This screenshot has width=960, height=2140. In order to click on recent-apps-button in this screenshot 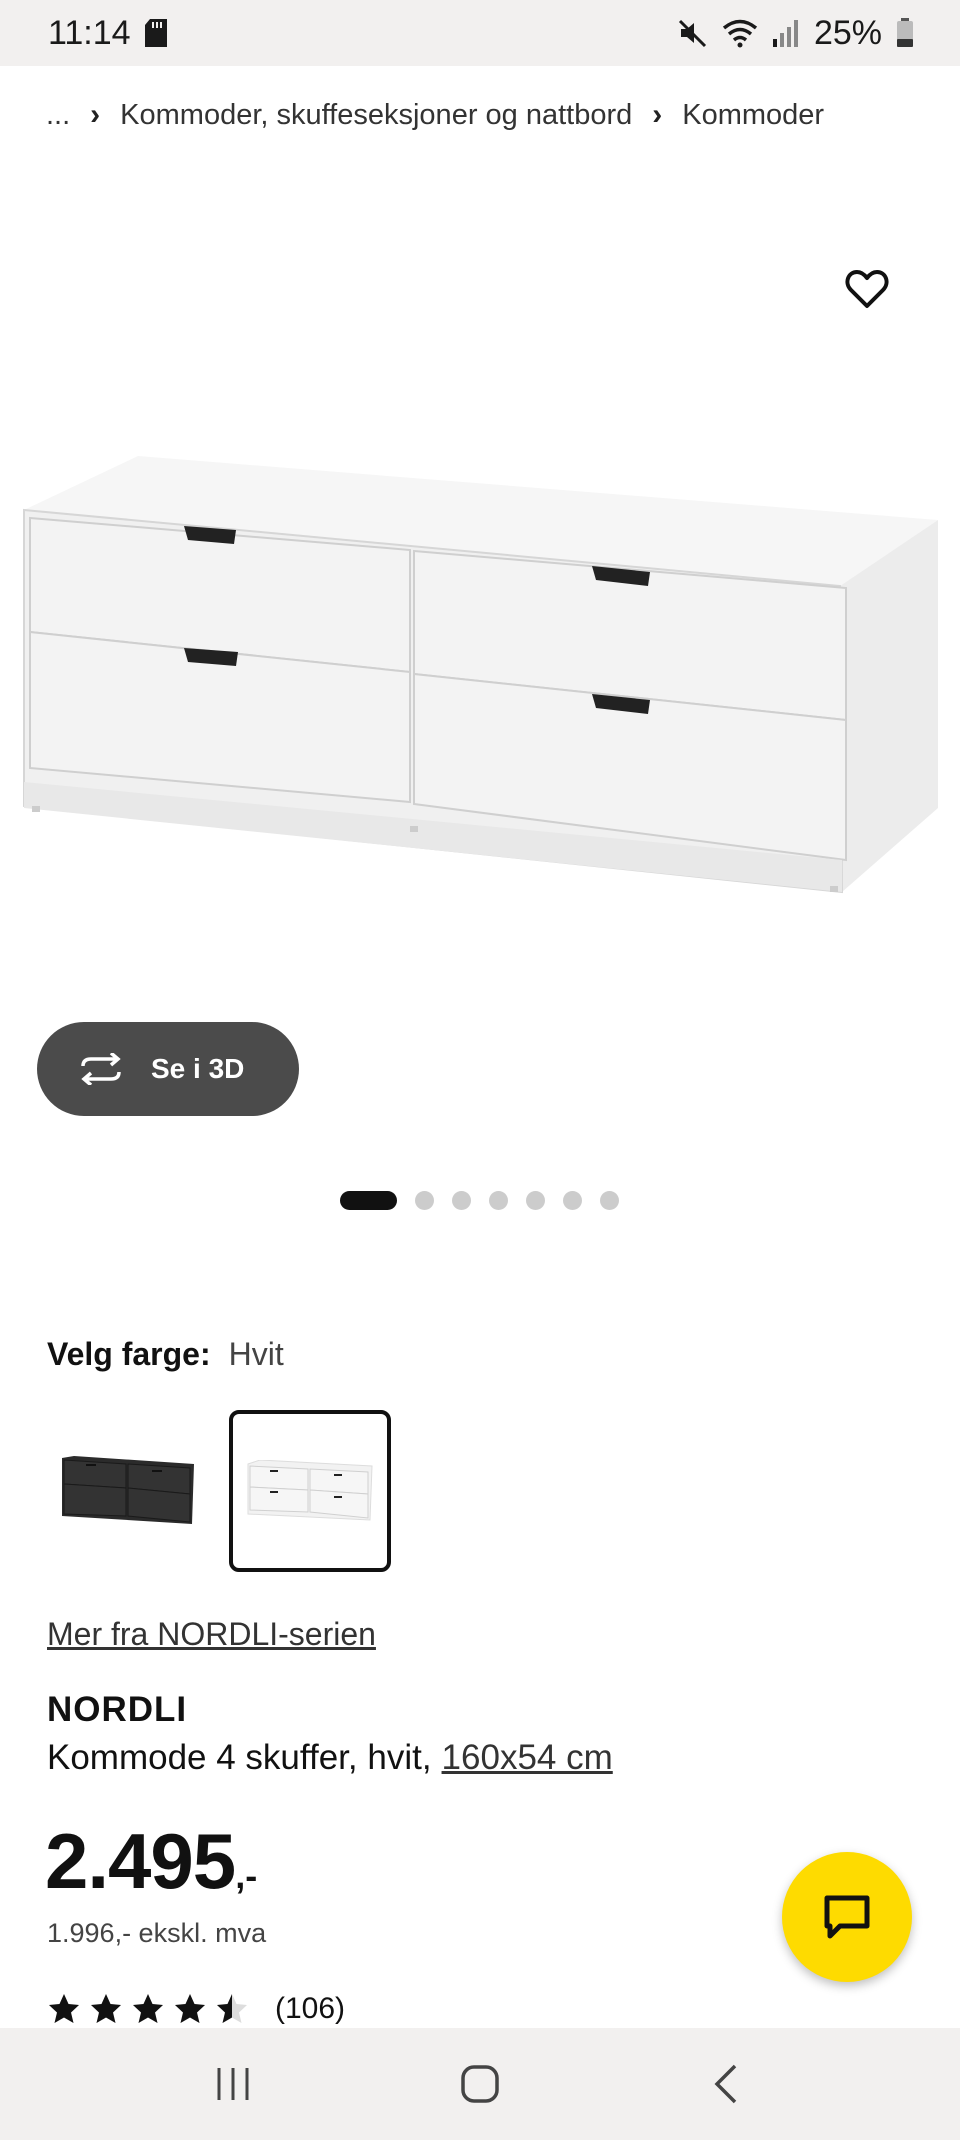, I will do `click(233, 2084)`.